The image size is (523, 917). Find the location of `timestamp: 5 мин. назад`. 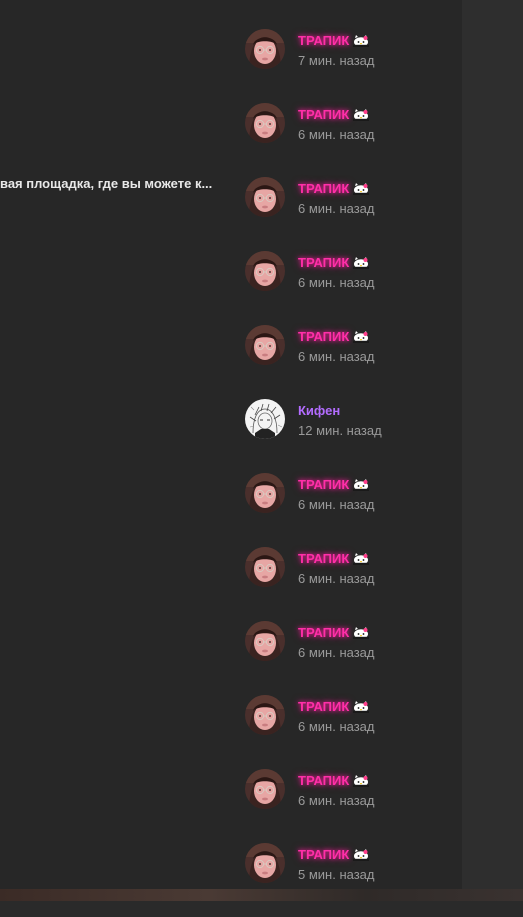

timestamp: 5 мин. назад is located at coordinates (336, 874).